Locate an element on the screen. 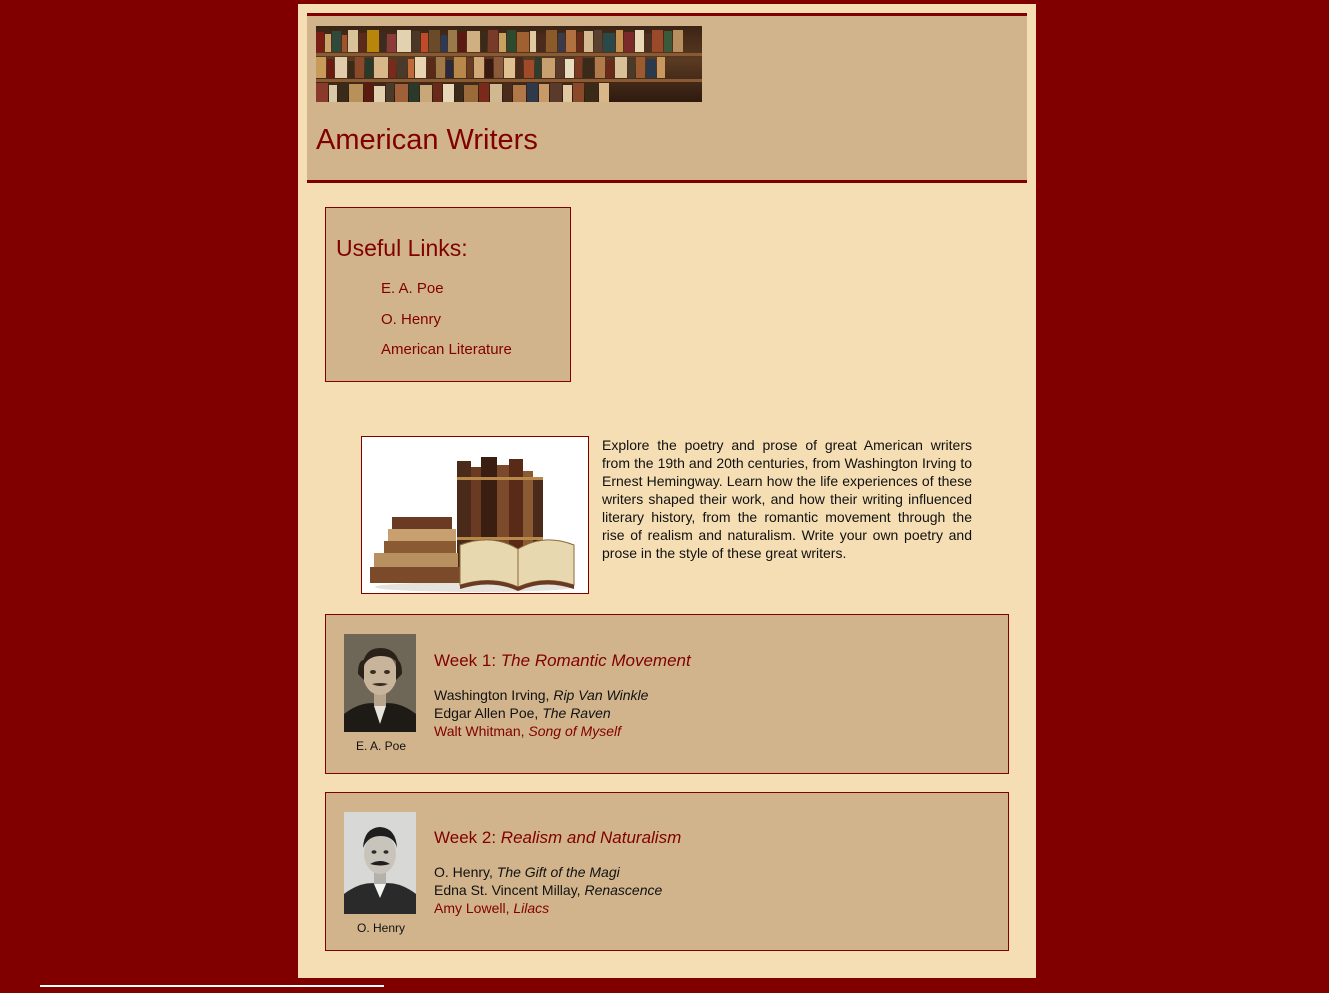 The width and height of the screenshot is (1329, 993). list-item: Edgar Allen Poe, The Raven is located at coordinates (541, 713).